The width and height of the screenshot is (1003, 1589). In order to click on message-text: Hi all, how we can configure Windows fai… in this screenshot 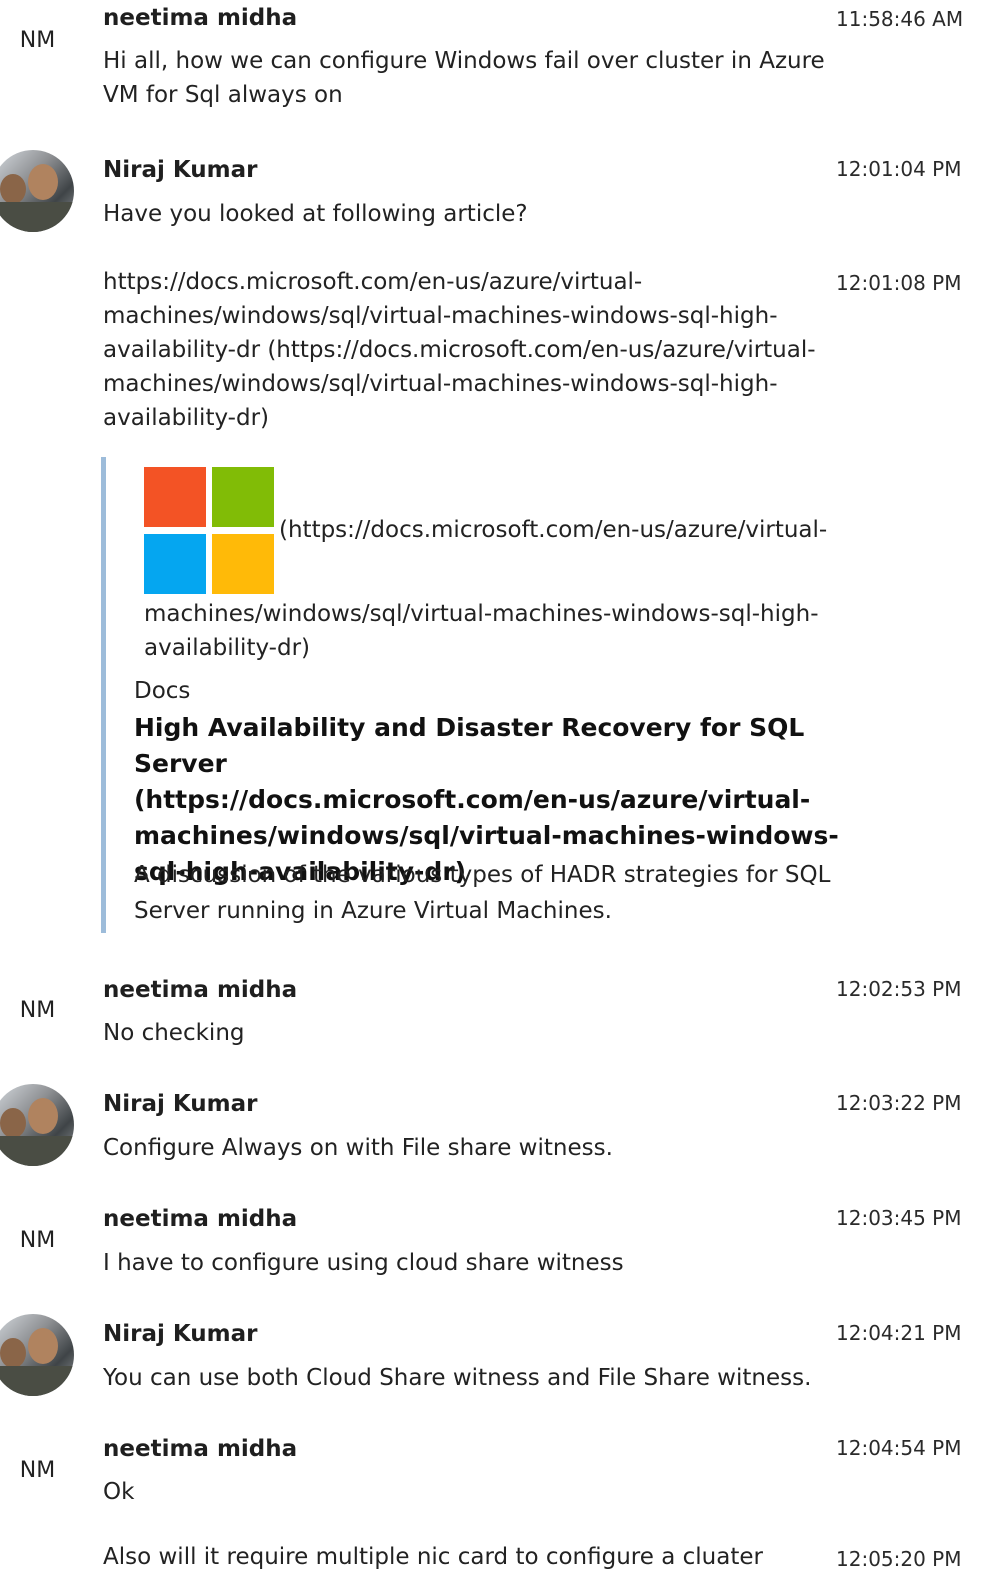, I will do `click(464, 78)`.